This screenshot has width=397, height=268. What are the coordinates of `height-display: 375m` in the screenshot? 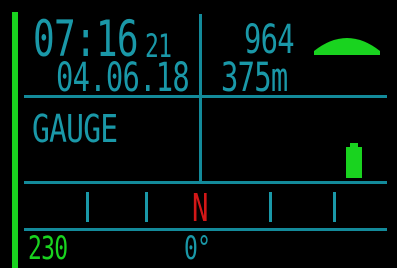 It's located at (254, 78).